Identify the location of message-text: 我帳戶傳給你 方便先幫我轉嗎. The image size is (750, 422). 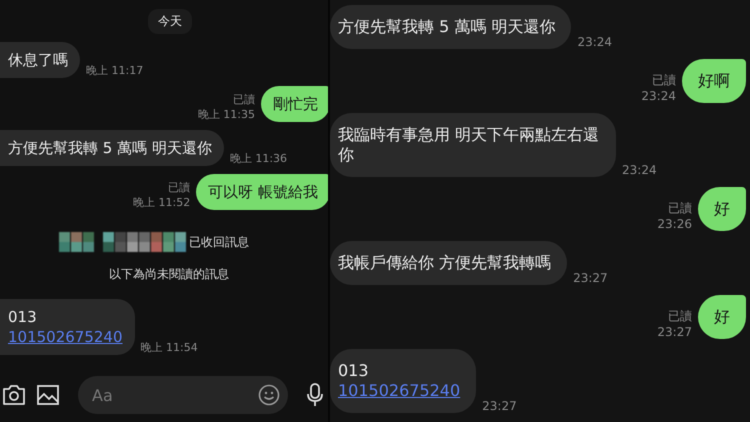
(445, 262).